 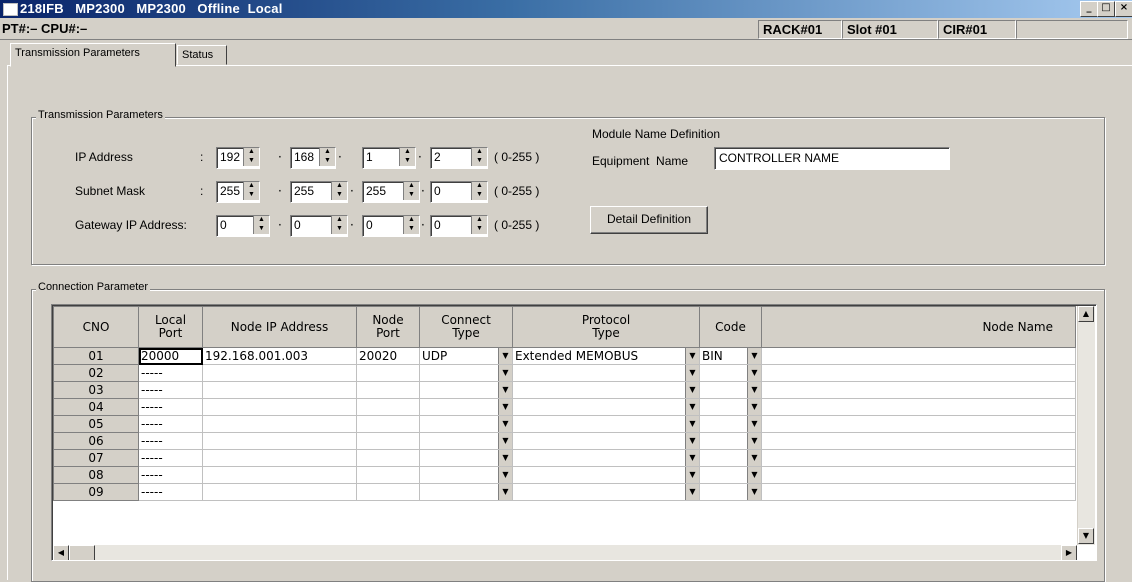 I want to click on cell-code: BIN ▼, so click(x=730, y=356).